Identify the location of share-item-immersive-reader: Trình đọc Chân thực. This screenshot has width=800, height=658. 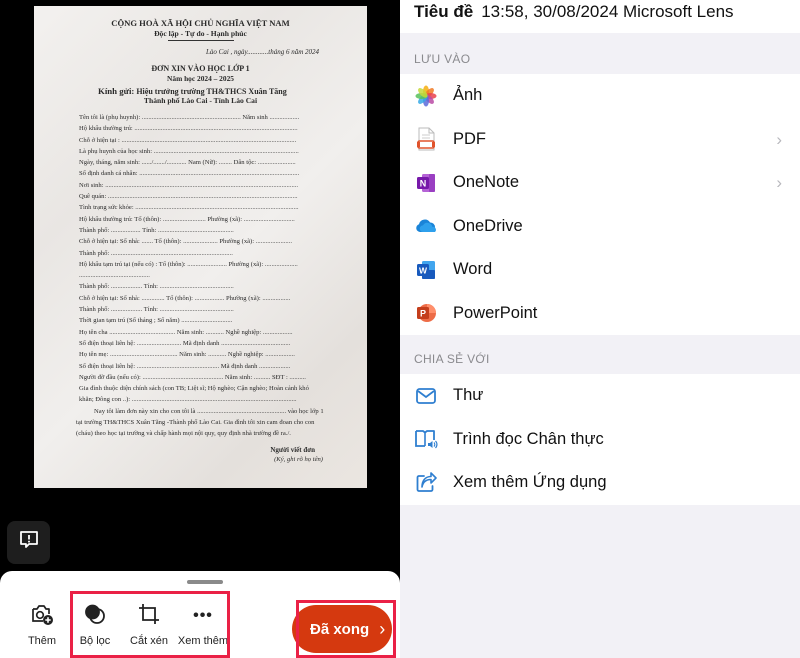
(600, 440).